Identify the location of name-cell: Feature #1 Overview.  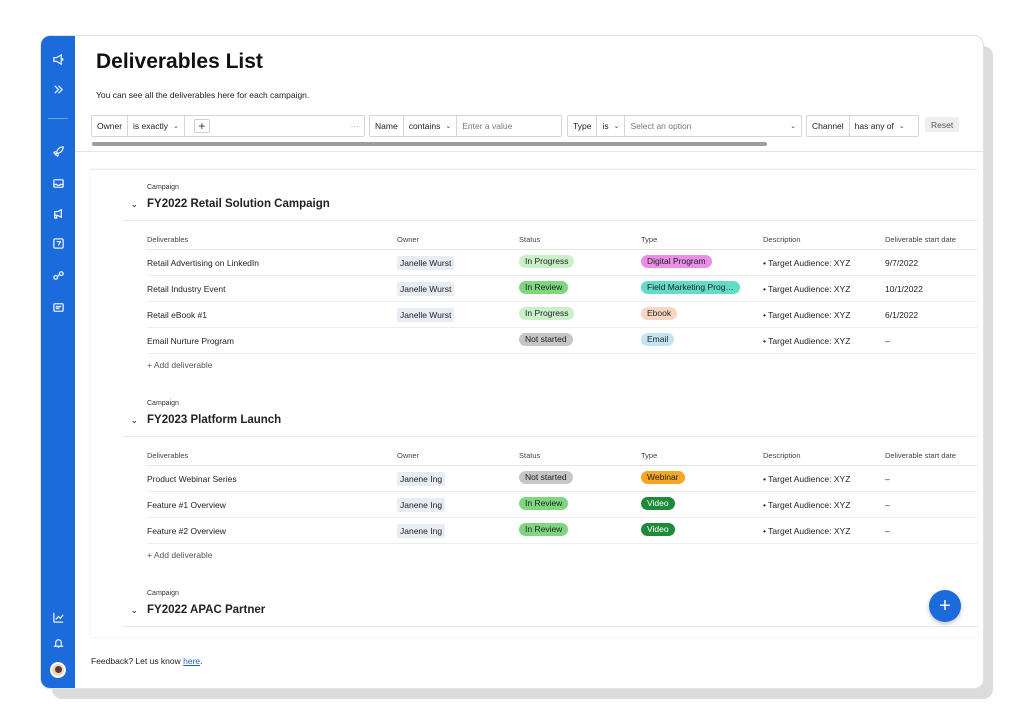
(186, 505).